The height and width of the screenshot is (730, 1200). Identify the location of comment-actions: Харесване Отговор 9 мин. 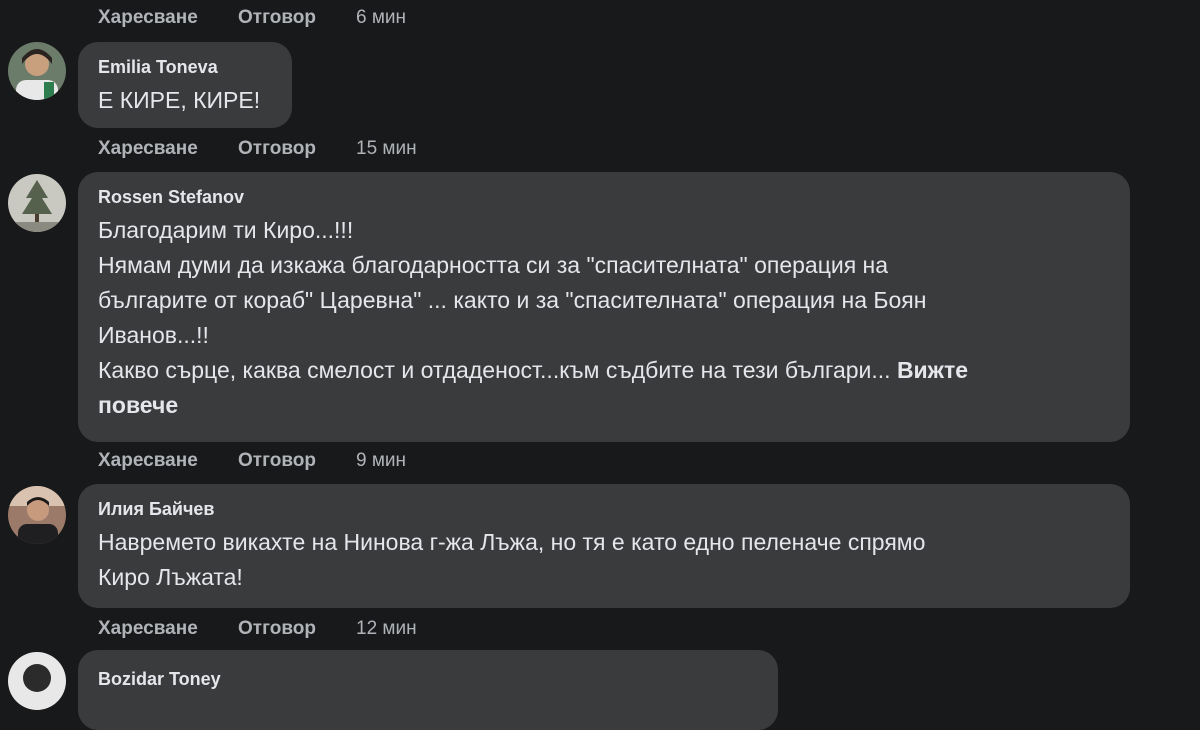
(252, 461).